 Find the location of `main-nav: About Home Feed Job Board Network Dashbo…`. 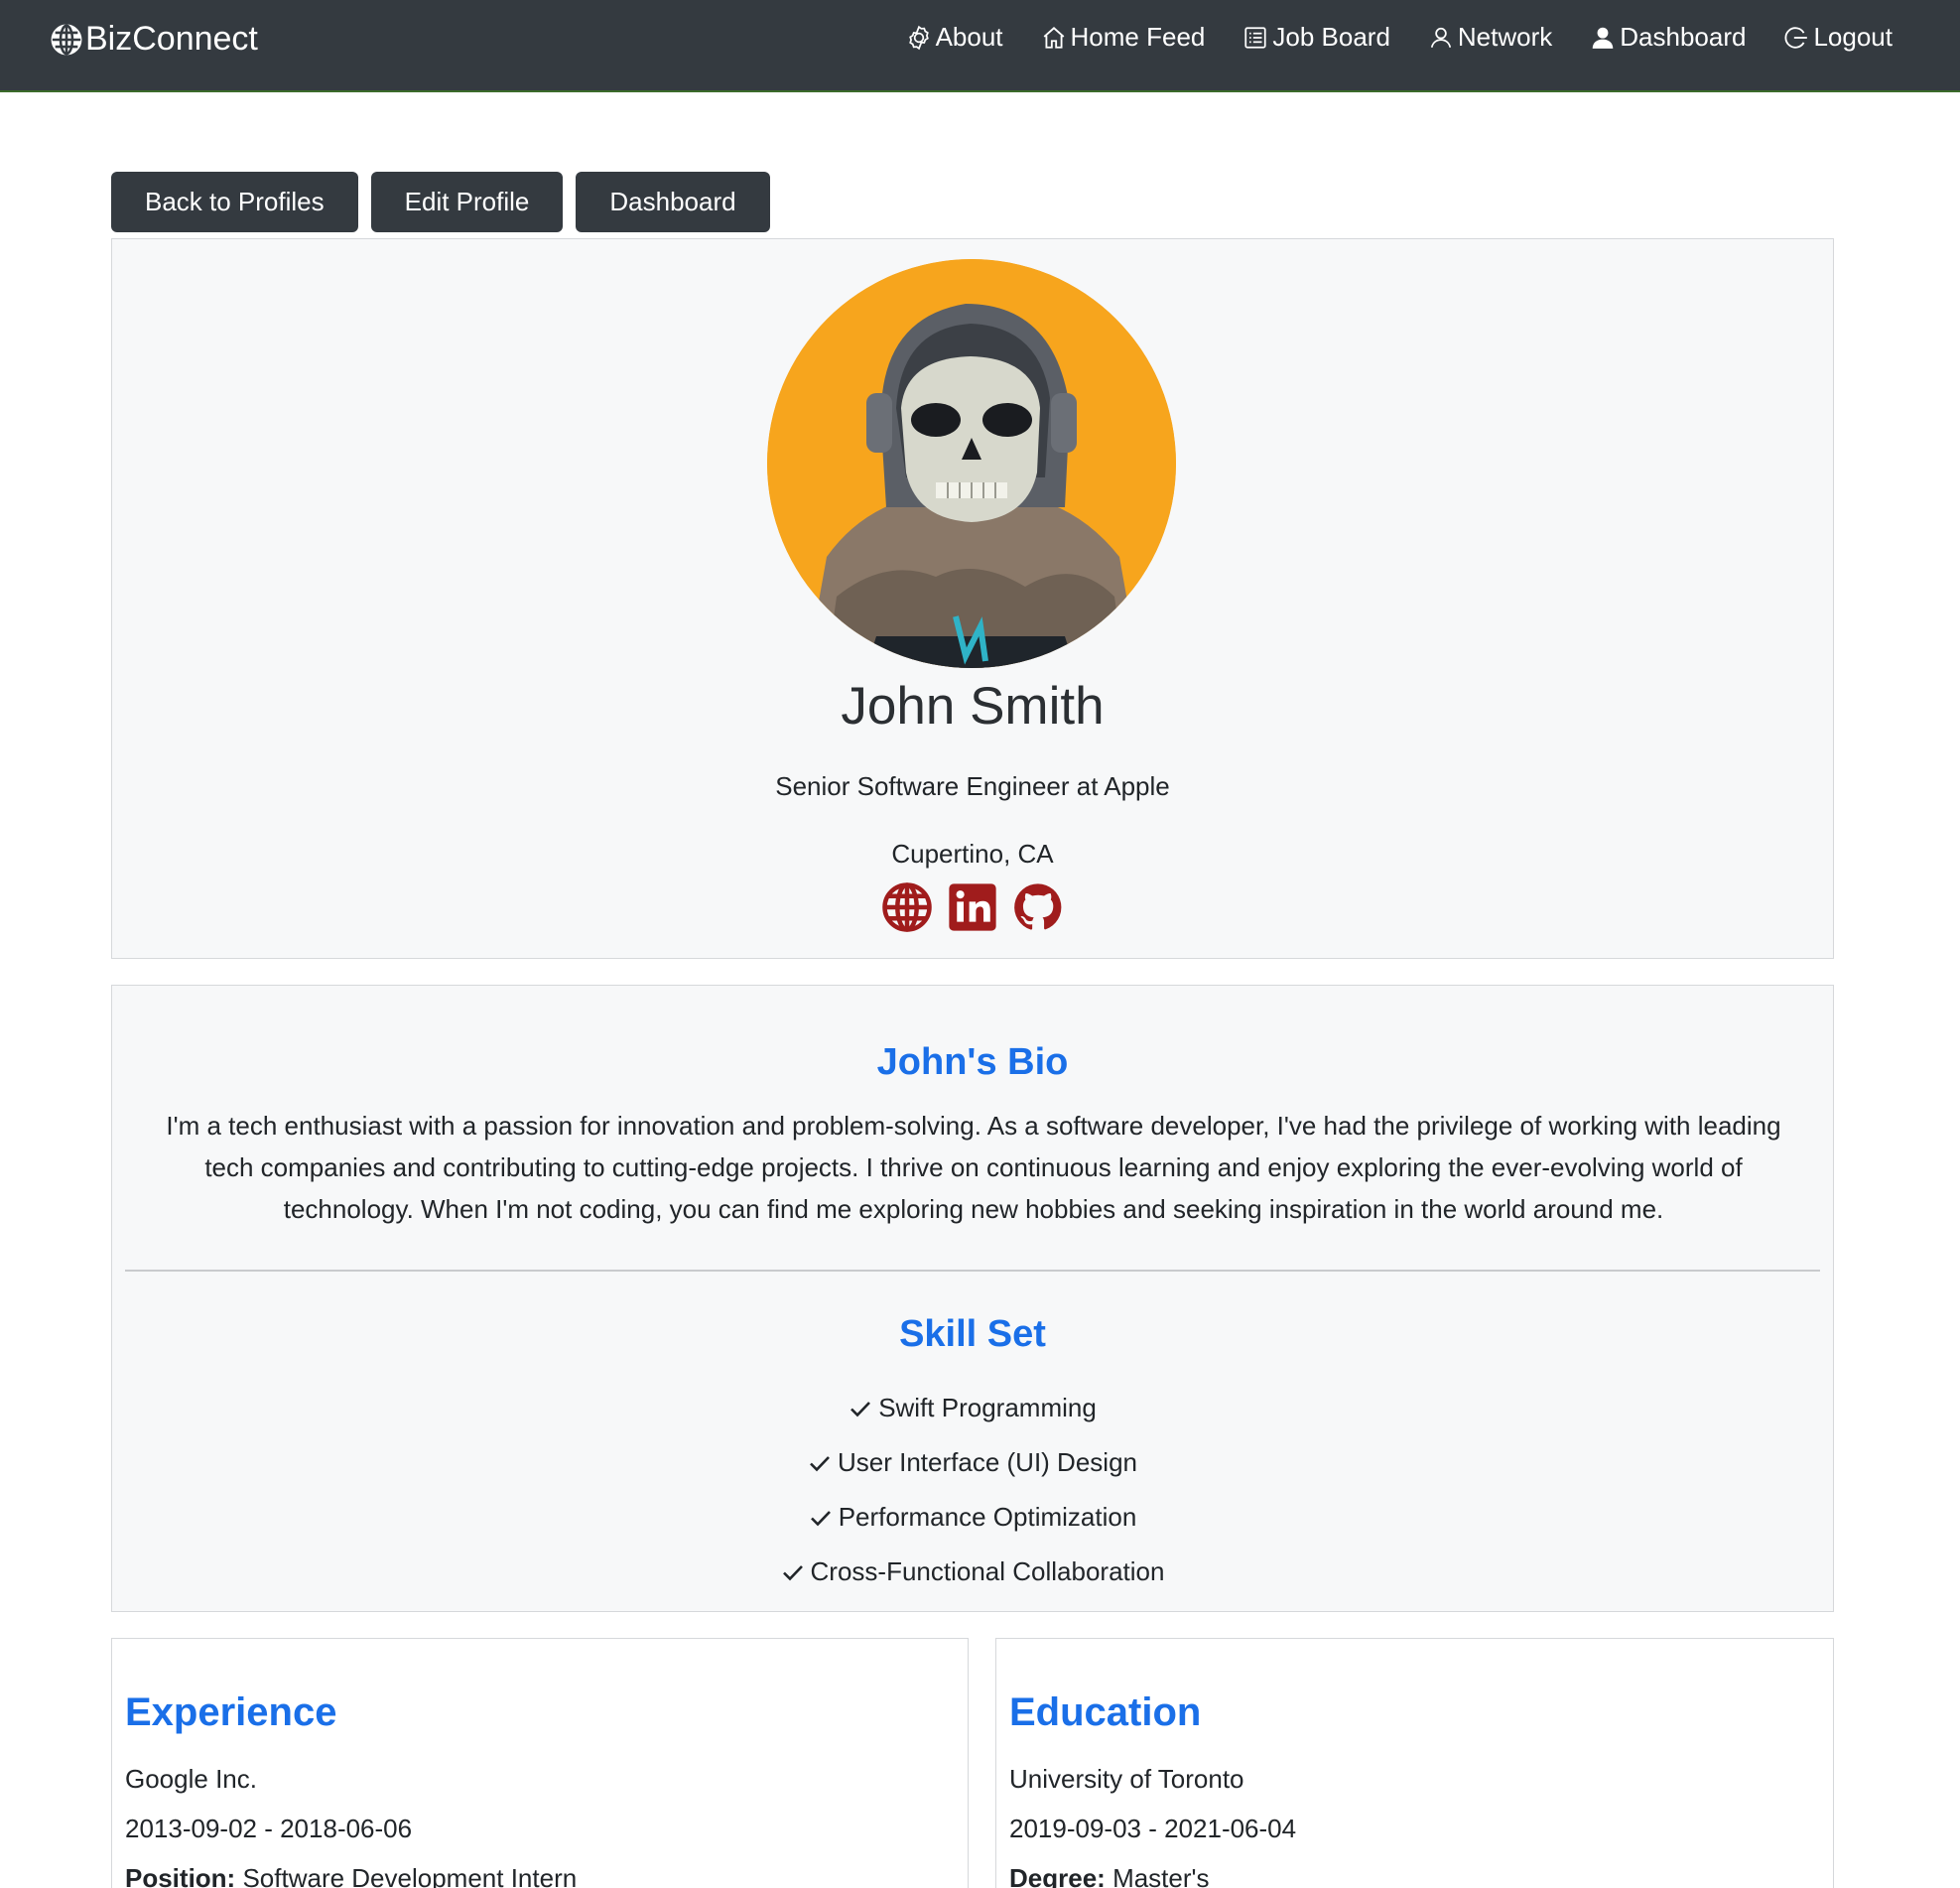

main-nav: About Home Feed Job Board Network Dashbo… is located at coordinates (1380, 37).